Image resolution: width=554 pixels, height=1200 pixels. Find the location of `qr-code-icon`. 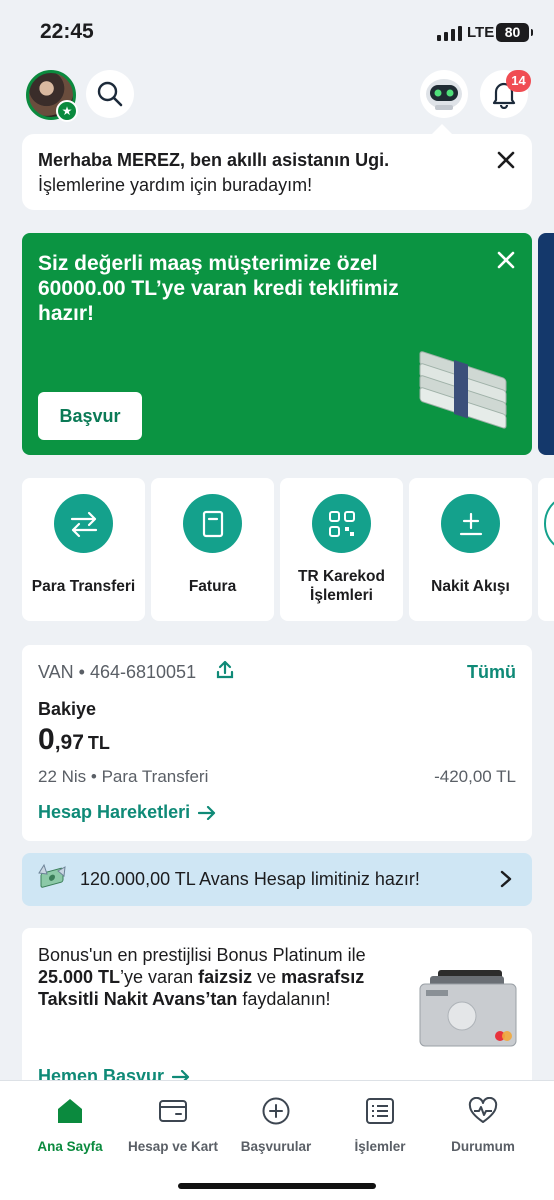

qr-code-icon is located at coordinates (341, 523).